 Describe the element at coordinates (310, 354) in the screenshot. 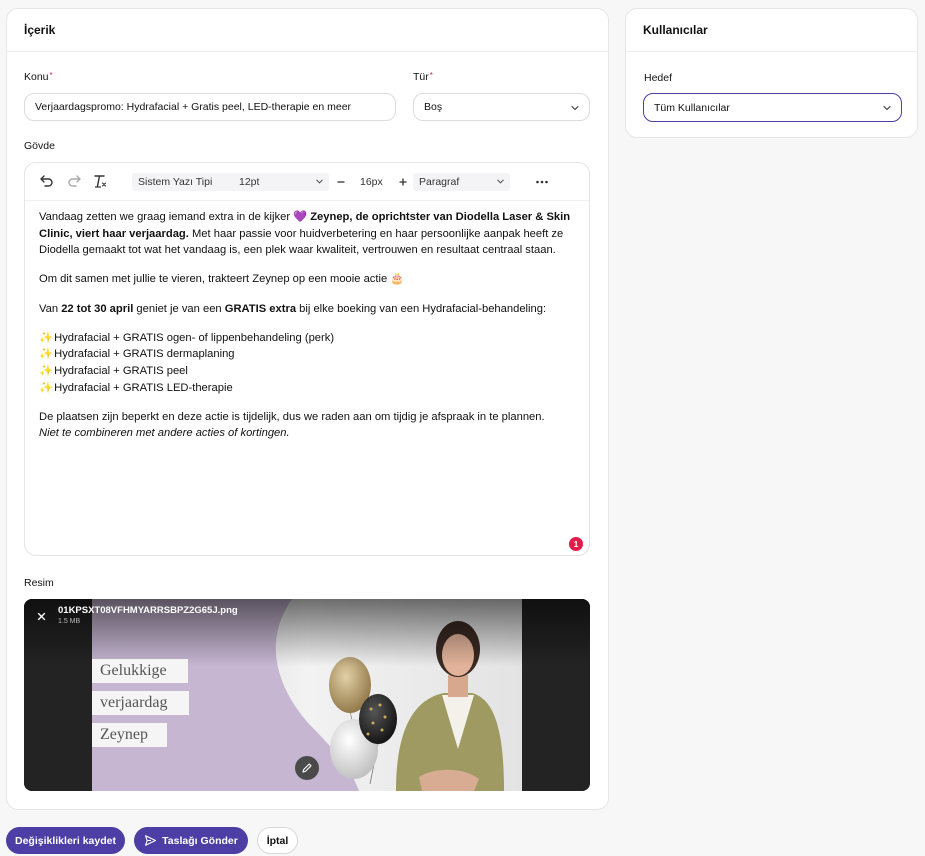

I see `list-item: ✨ Hydrafacial + GRATIS dermaplaning` at that location.